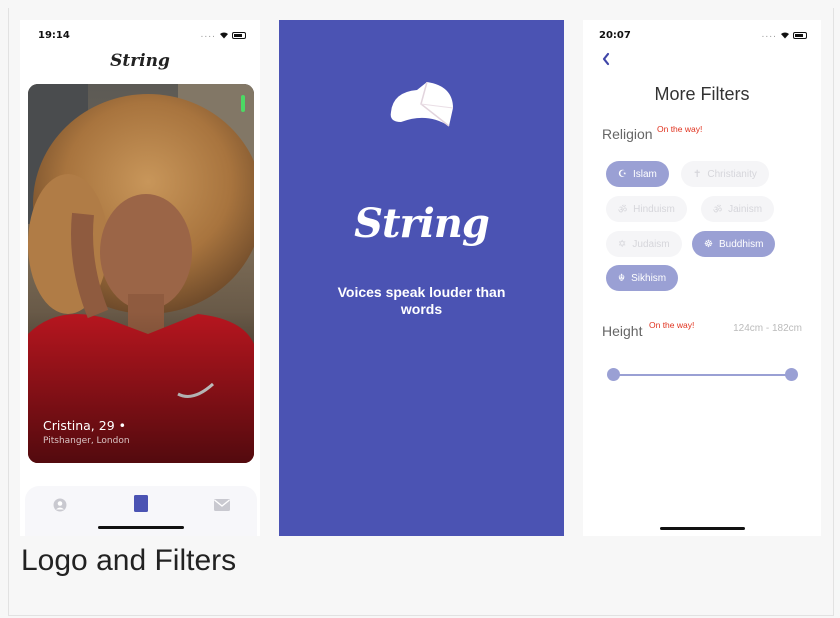  What do you see at coordinates (644, 244) in the screenshot?
I see `chip-judaism: ✡ Judaism` at bounding box center [644, 244].